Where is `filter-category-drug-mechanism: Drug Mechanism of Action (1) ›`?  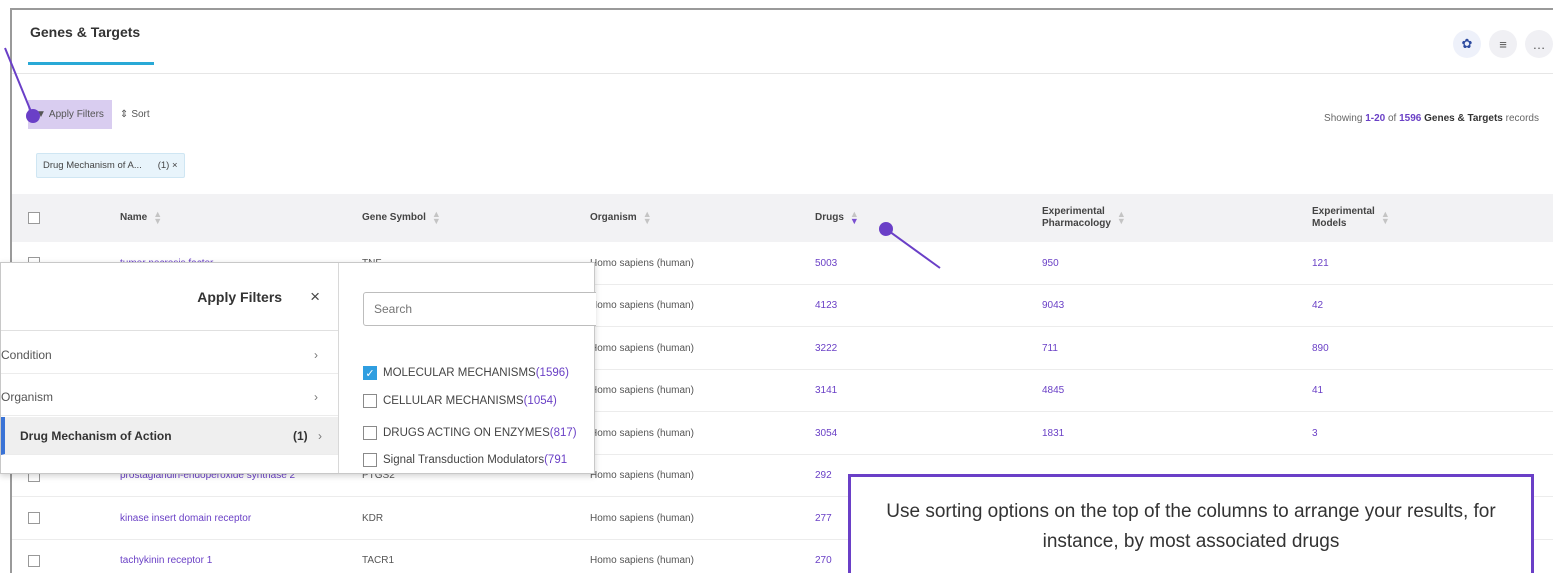
filter-category-drug-mechanism: Drug Mechanism of Action (1) › is located at coordinates (169, 436).